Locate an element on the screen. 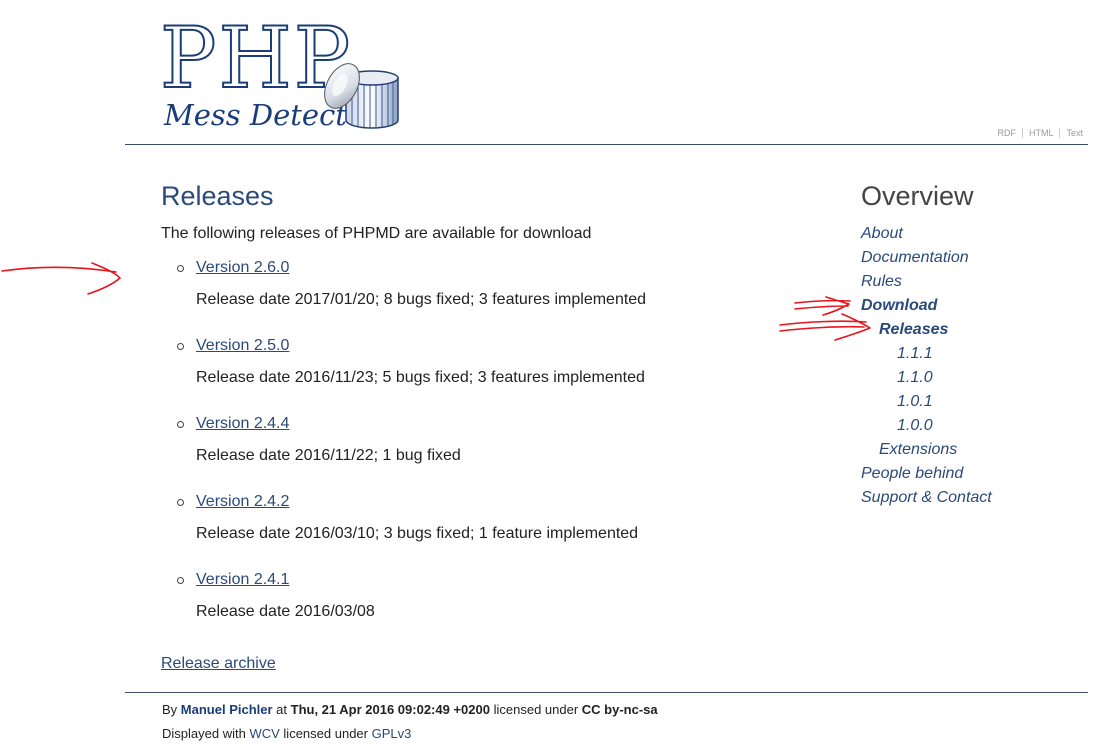 The width and height of the screenshot is (1111, 751). footer-line-software: Displayed with WCV licensed under GPLv3 is located at coordinates (410, 734).